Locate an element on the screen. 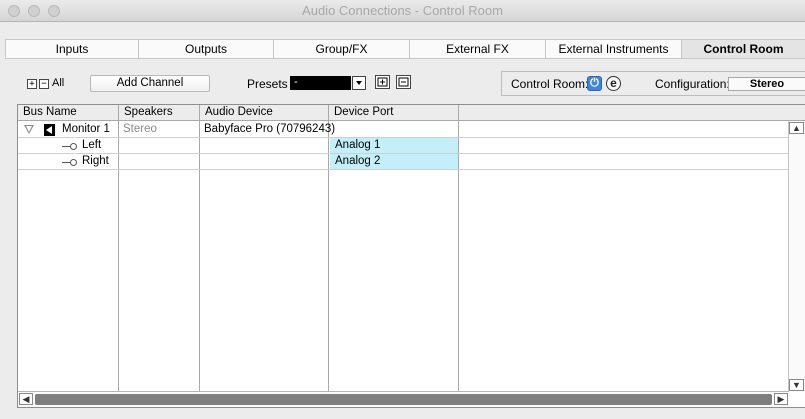 This screenshot has height=419, width=805. vertical-scrollbar: ▲ ▼ is located at coordinates (796, 256).